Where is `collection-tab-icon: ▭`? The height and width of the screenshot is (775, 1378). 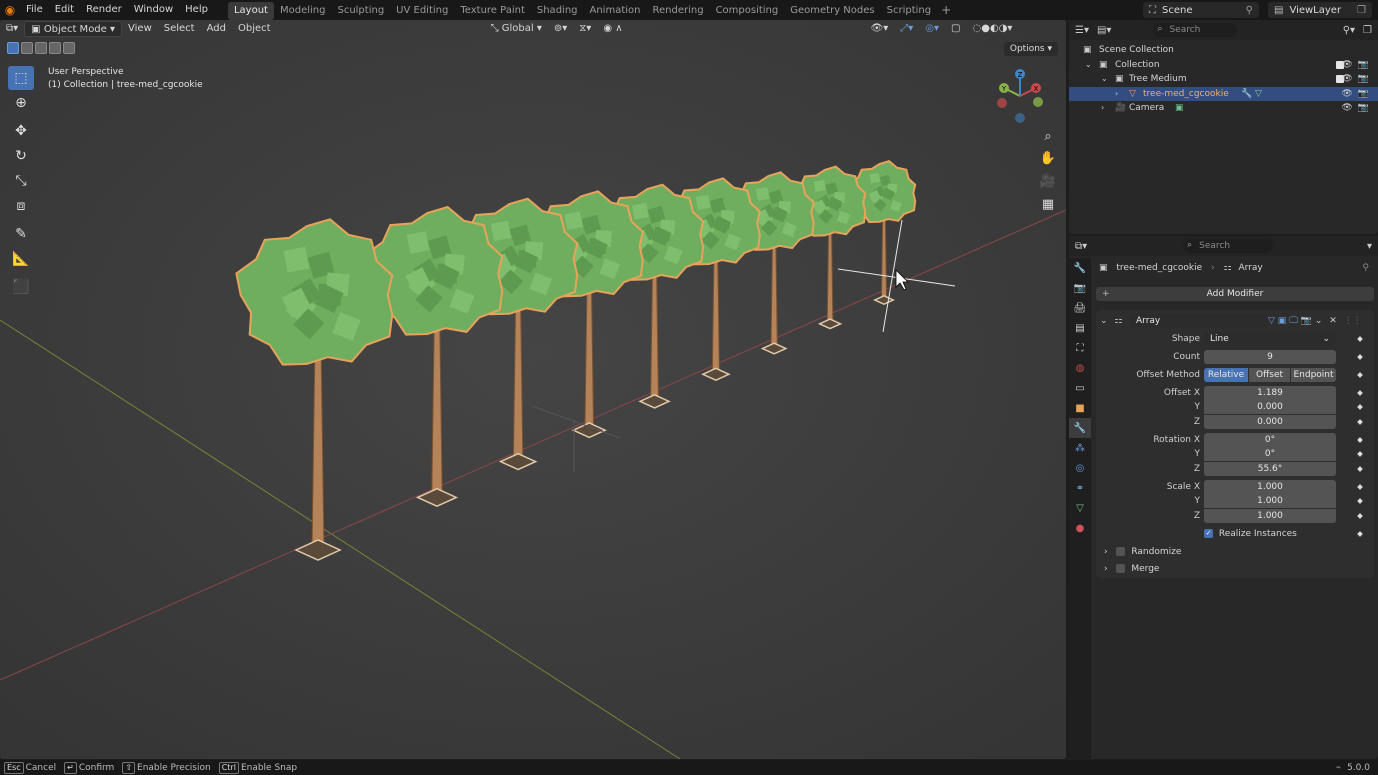 collection-tab-icon: ▭ is located at coordinates (1080, 388).